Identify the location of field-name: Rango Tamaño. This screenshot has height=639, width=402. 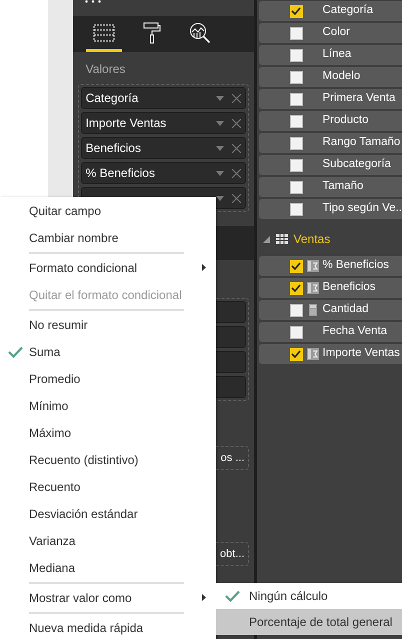
(361, 142).